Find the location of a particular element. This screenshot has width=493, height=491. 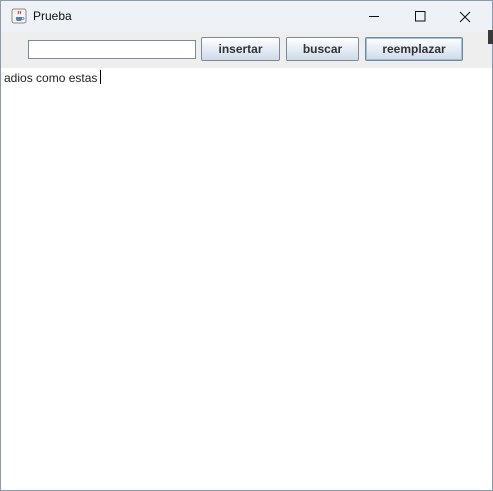

insert-button: insertar is located at coordinates (240, 49).